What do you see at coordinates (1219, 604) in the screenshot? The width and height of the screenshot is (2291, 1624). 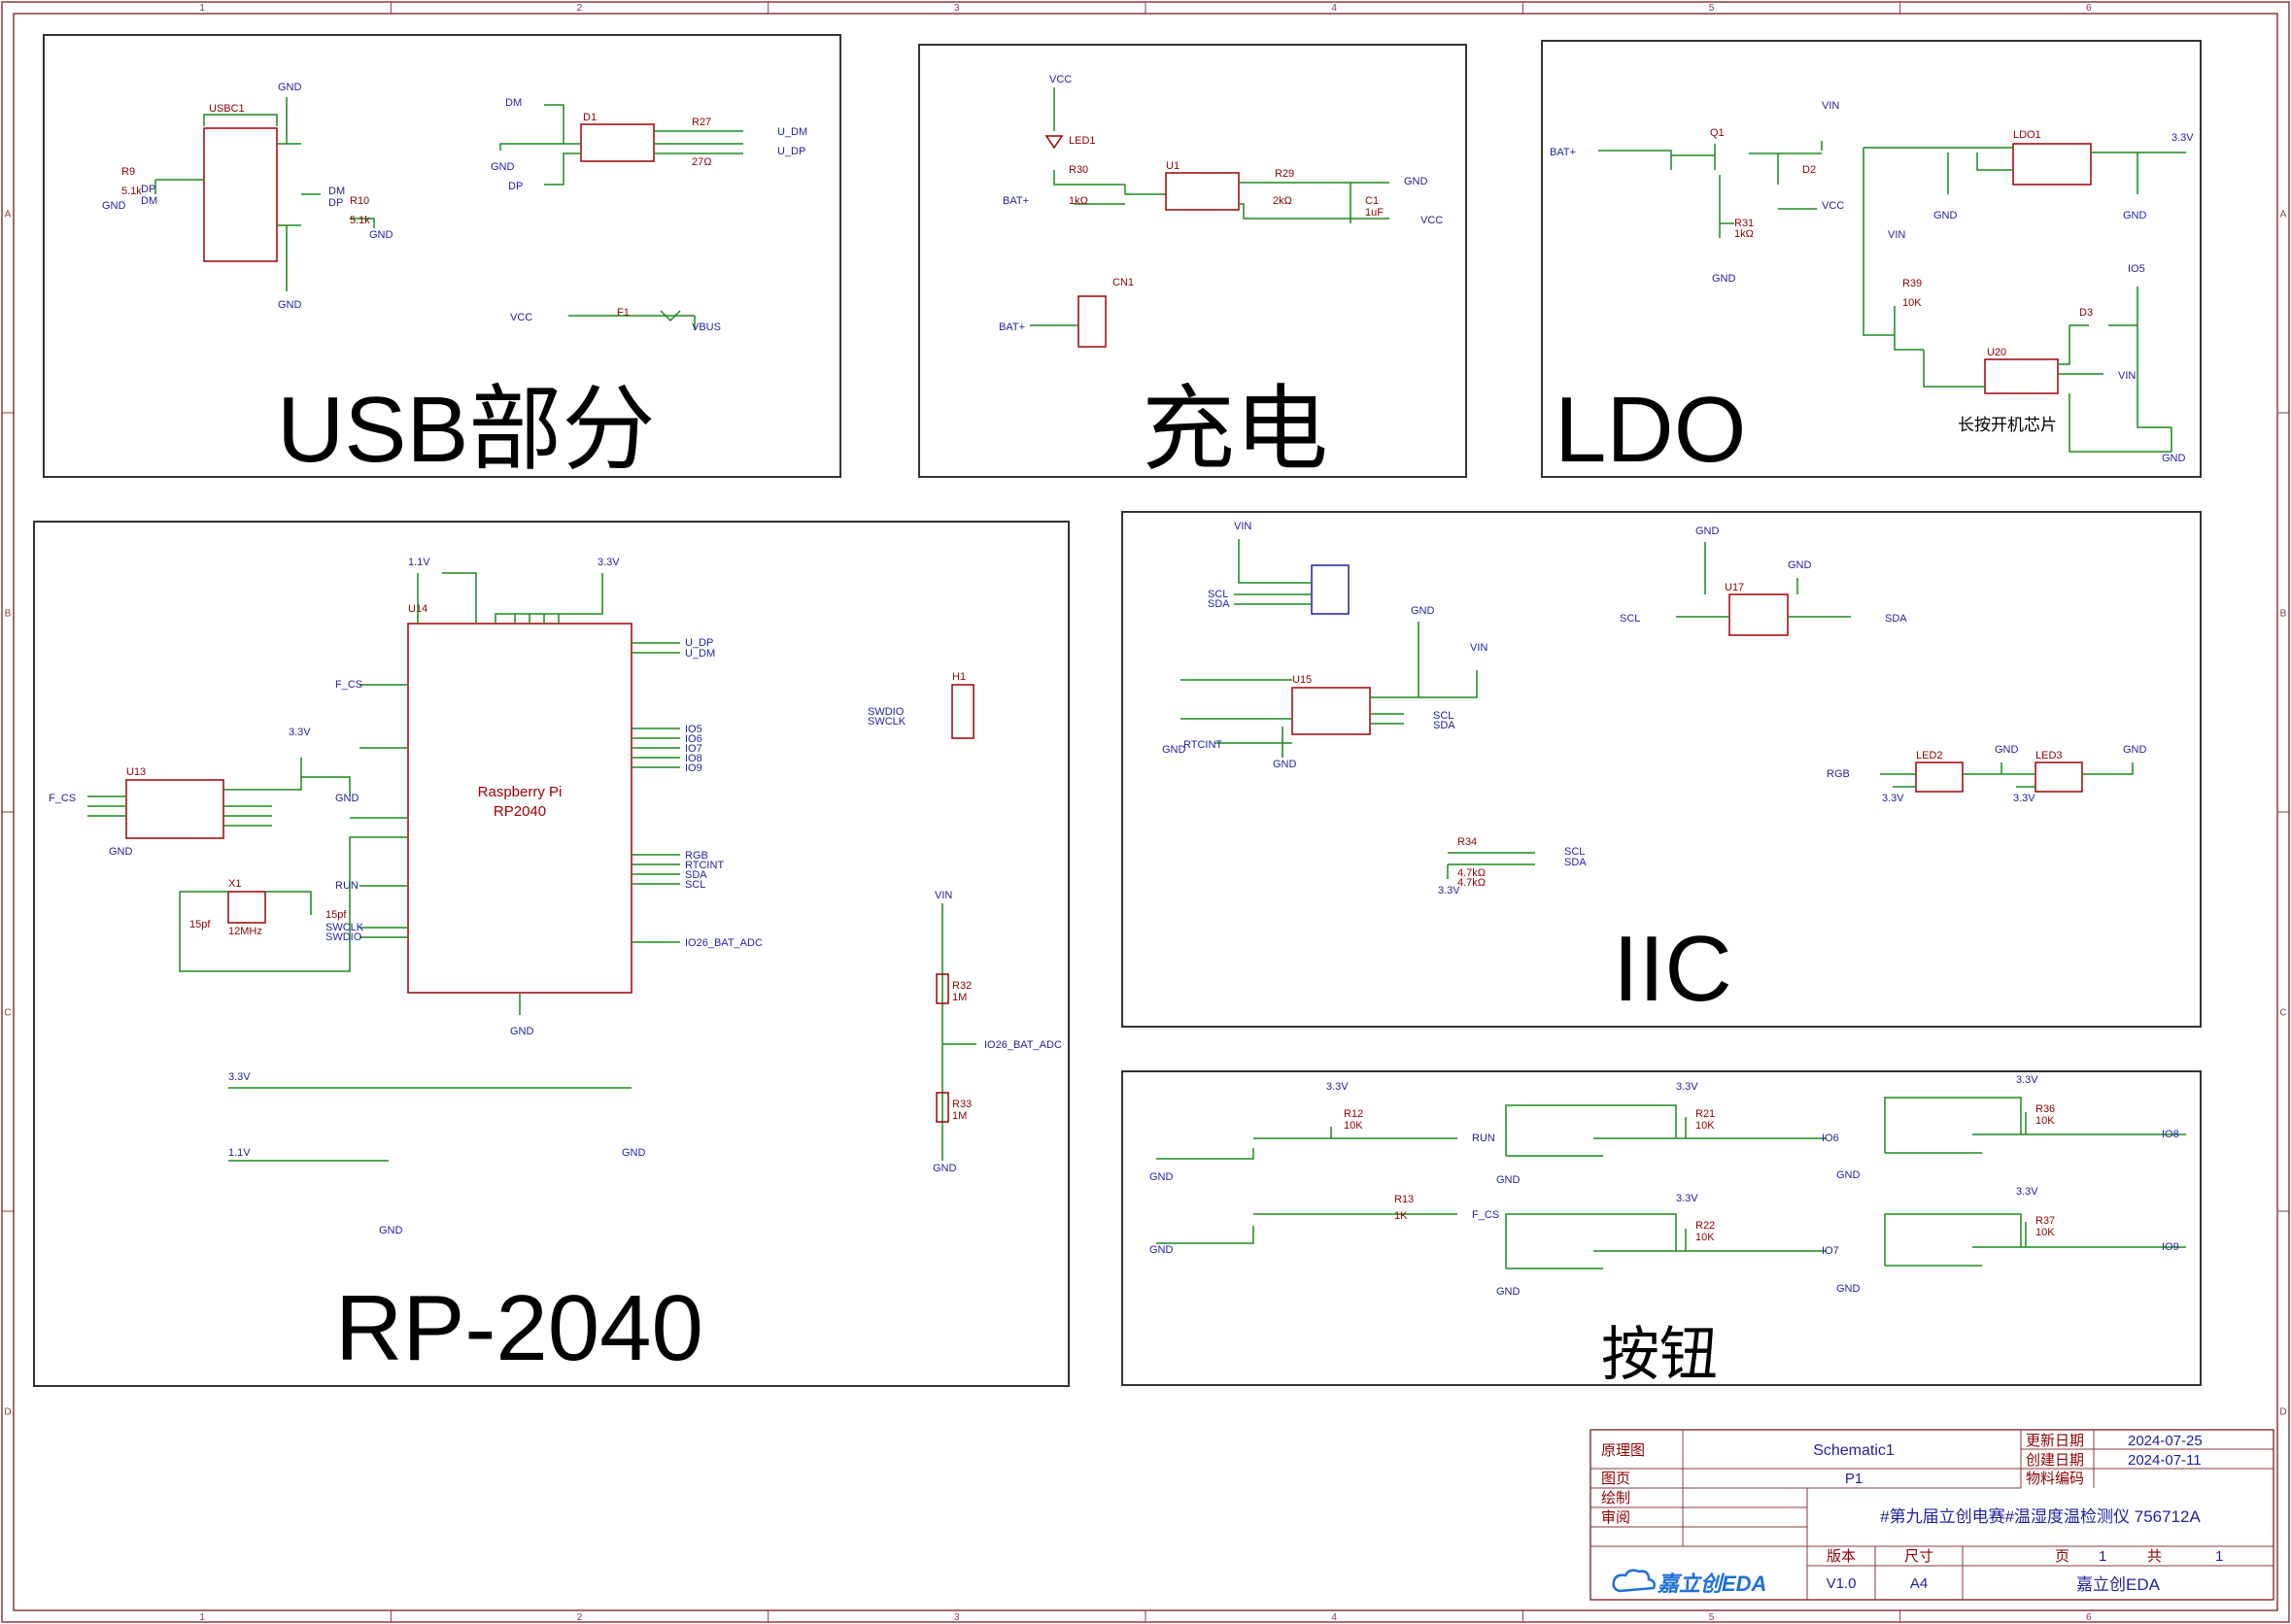 I see `sensor-sda: SDA` at bounding box center [1219, 604].